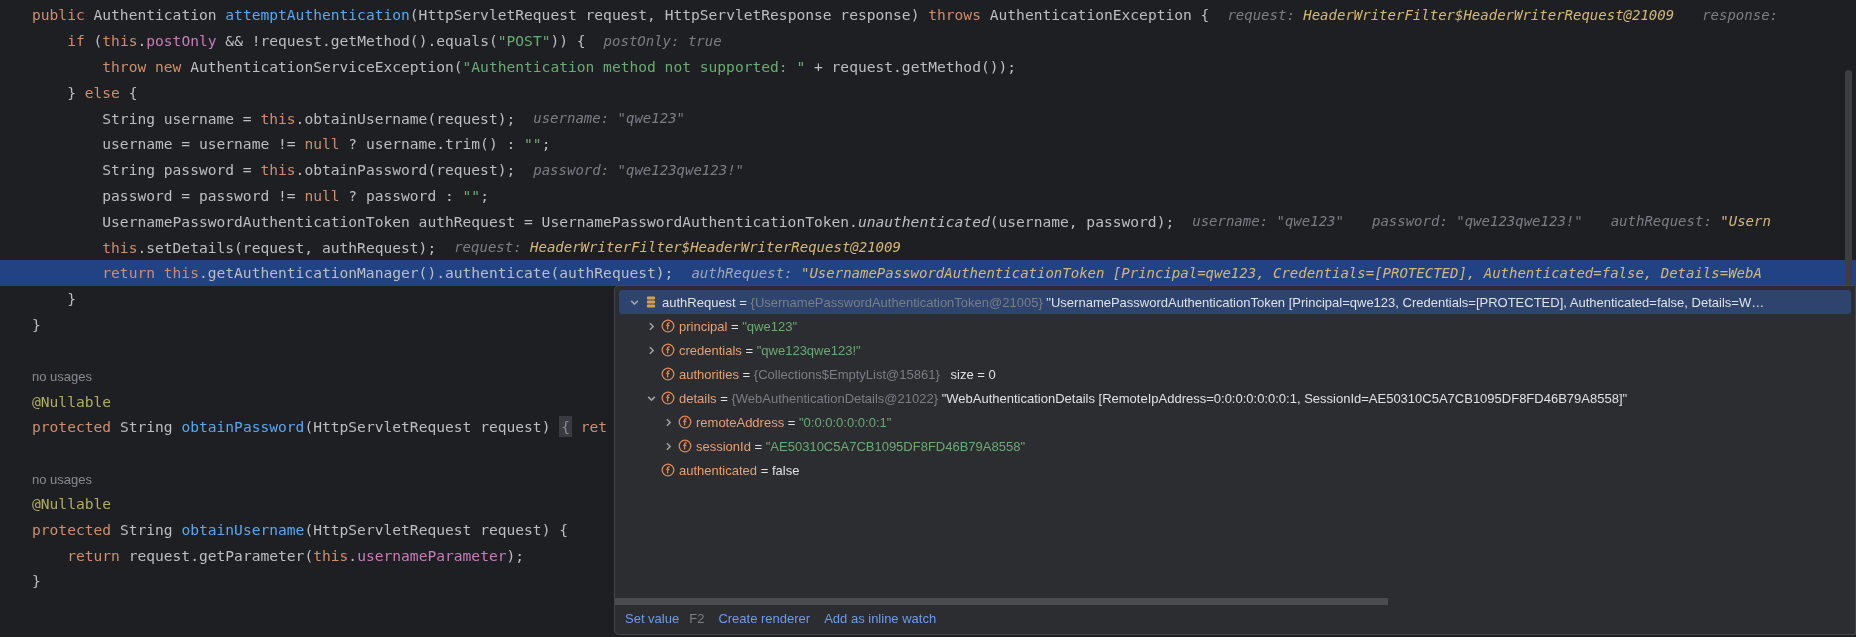 Image resolution: width=1856 pixels, height=637 pixels. I want to click on variable-value: credentials = "qwe123qwe123!", so click(770, 350).